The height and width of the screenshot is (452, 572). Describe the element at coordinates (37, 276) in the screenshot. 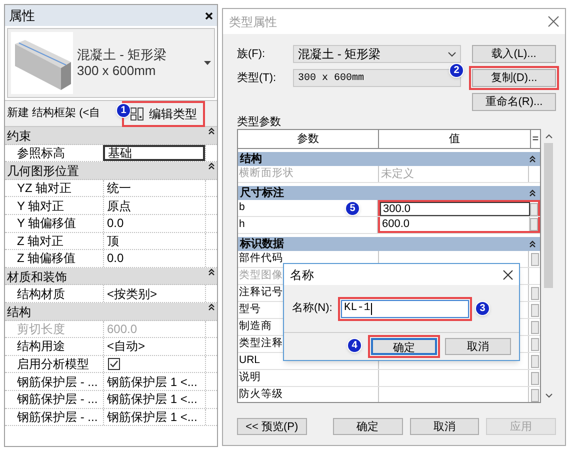

I see `group-title: 材质和装饰` at that location.